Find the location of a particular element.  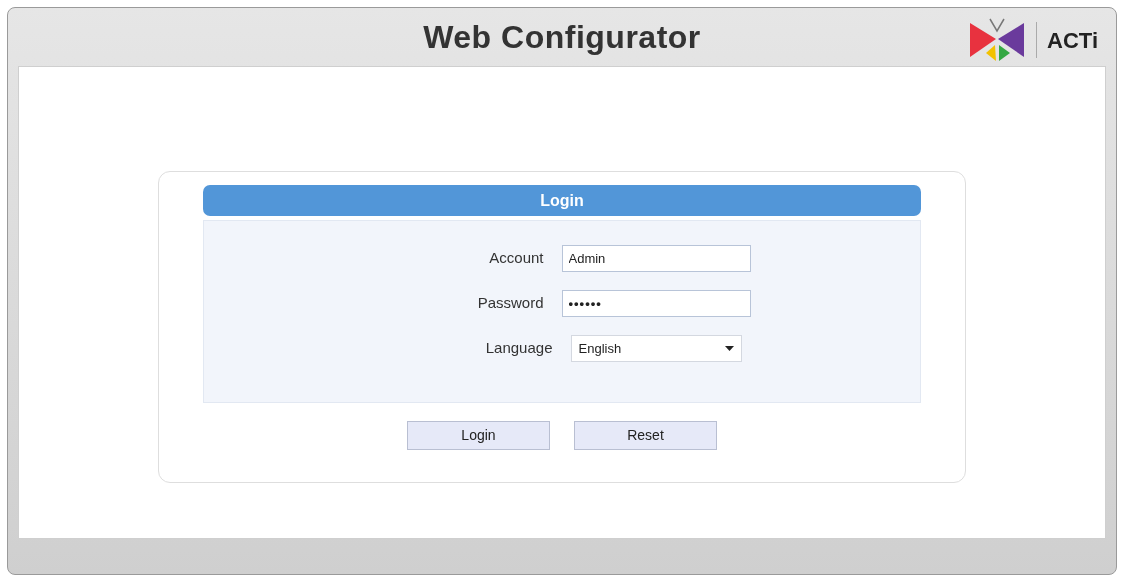

page-title: Web Configurator is located at coordinates (562, 37).